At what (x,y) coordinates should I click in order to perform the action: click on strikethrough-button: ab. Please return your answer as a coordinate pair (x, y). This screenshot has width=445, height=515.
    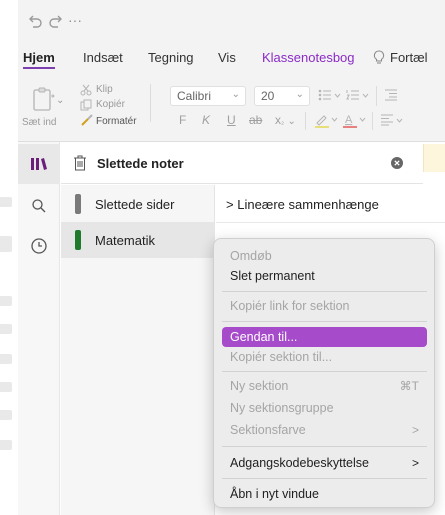
    Looking at the image, I should click on (255, 120).